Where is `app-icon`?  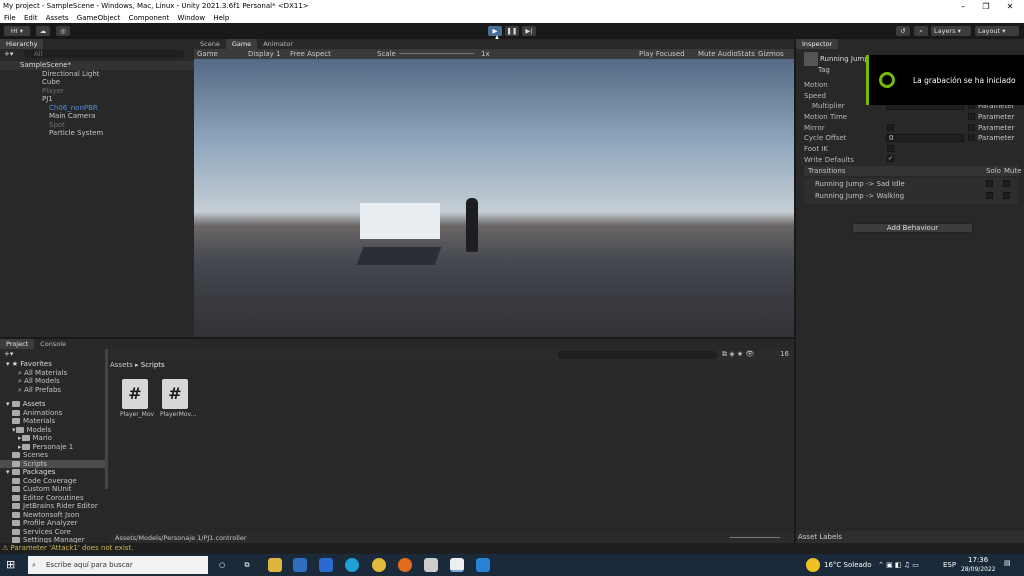
app-icon is located at coordinates (405, 565).